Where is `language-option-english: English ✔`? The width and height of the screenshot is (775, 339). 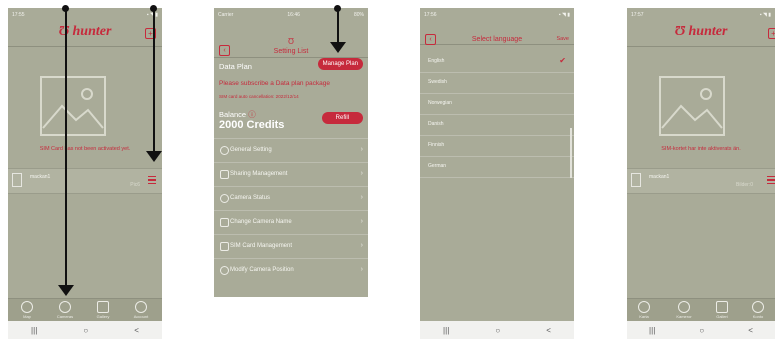 language-option-english: English ✔ is located at coordinates (497, 62).